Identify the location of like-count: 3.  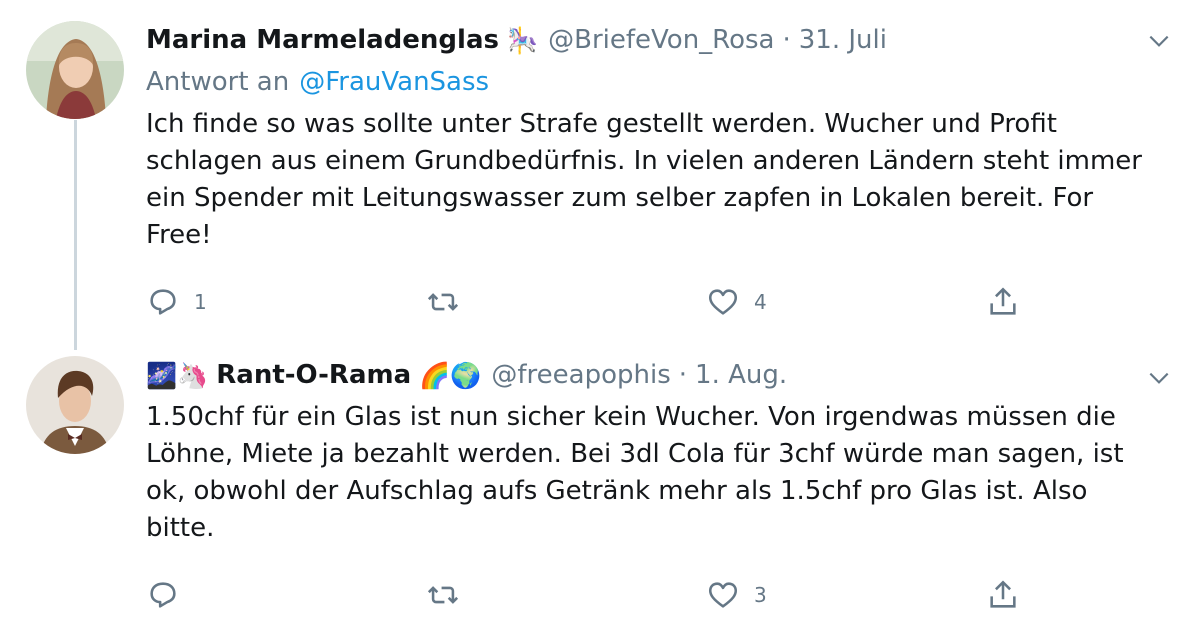
(760, 595).